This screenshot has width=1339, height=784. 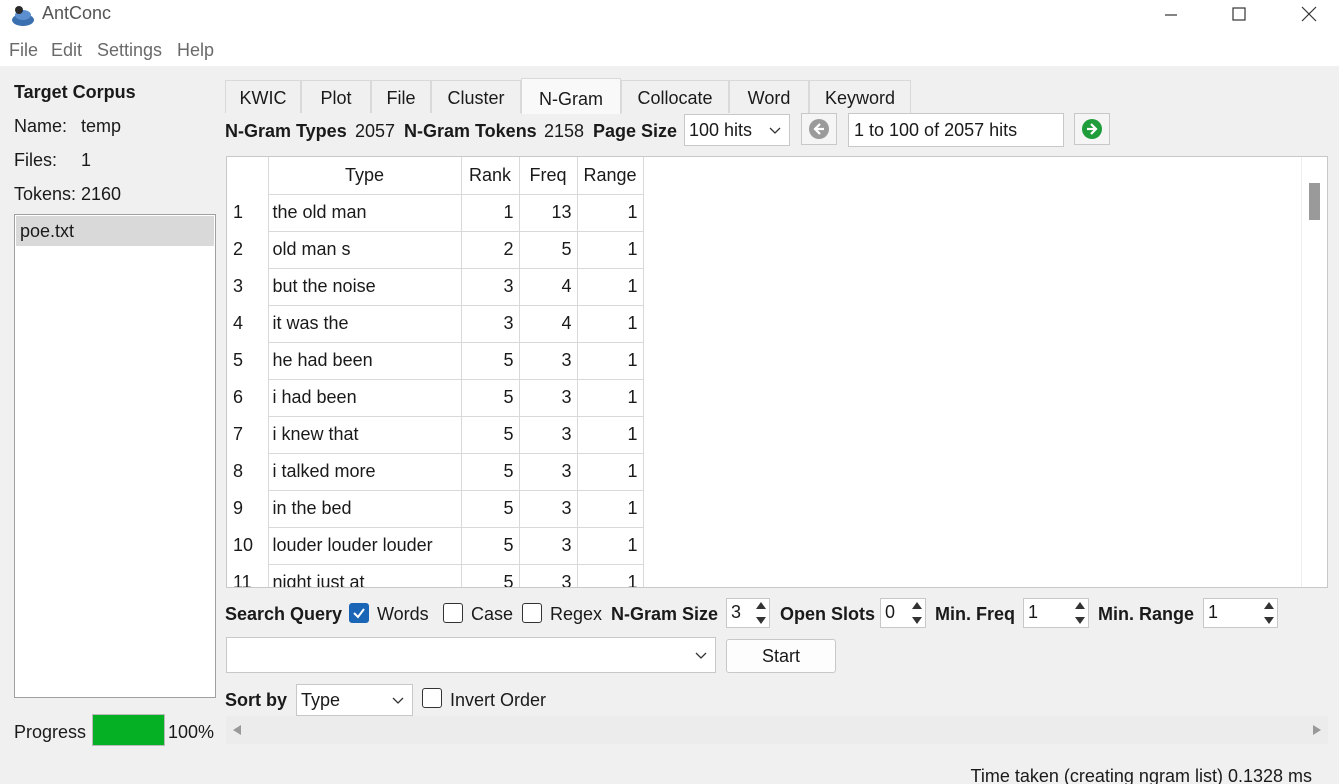 I want to click on table-row: 7i knew that 5 3 1, so click(x=435, y=434).